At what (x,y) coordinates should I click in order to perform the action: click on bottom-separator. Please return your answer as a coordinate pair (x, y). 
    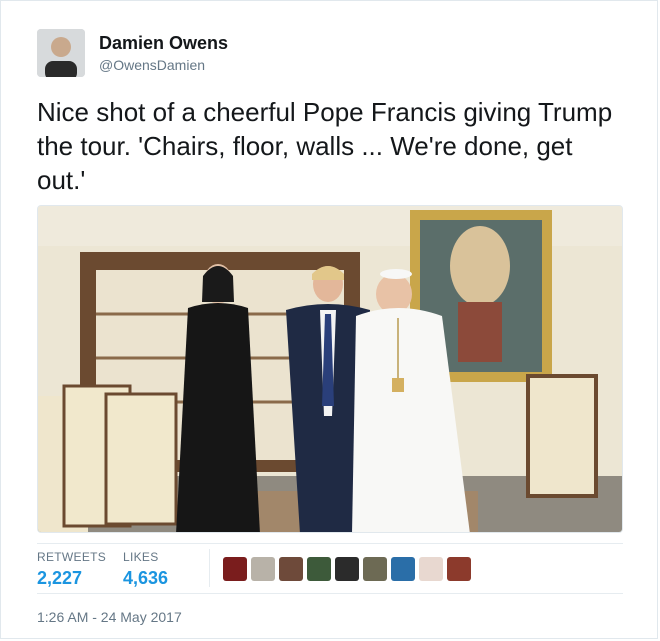
    Looking at the image, I should click on (330, 593).